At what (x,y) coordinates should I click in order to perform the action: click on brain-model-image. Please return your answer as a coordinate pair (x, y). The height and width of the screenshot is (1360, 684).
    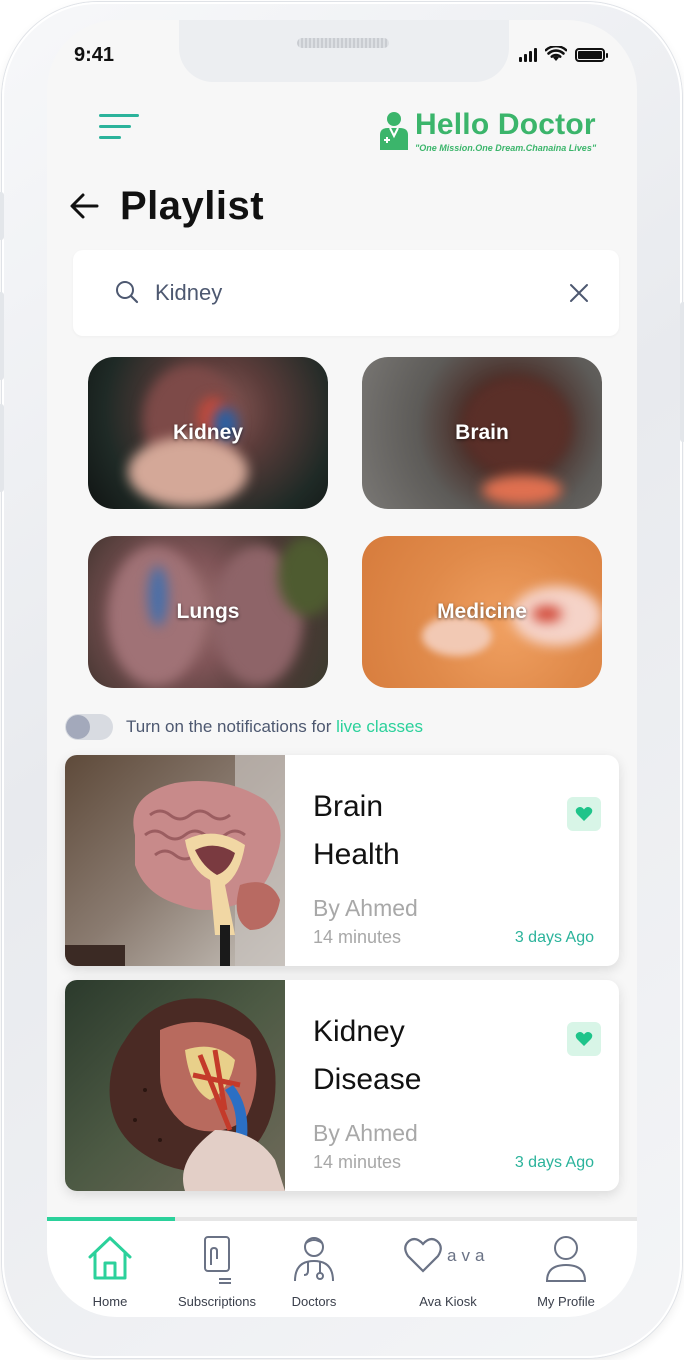
    Looking at the image, I should click on (175, 860).